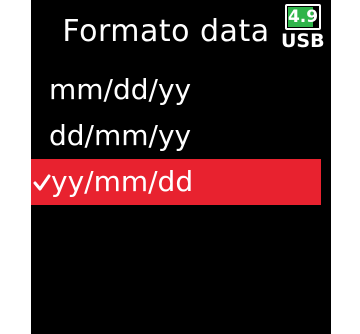 This screenshot has width=360, height=334. I want to click on menu-item-label: mm/dd/yy, so click(120, 89).